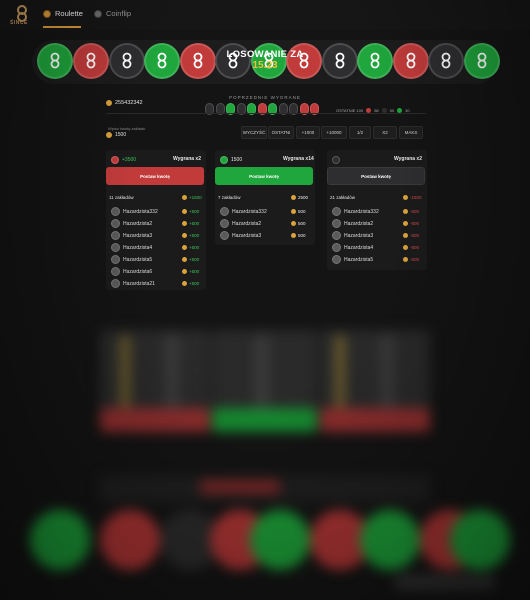 This screenshot has width=530, height=600. What do you see at coordinates (308, 132) in the screenshot?
I see `quick-bet-button: +1000` at bounding box center [308, 132].